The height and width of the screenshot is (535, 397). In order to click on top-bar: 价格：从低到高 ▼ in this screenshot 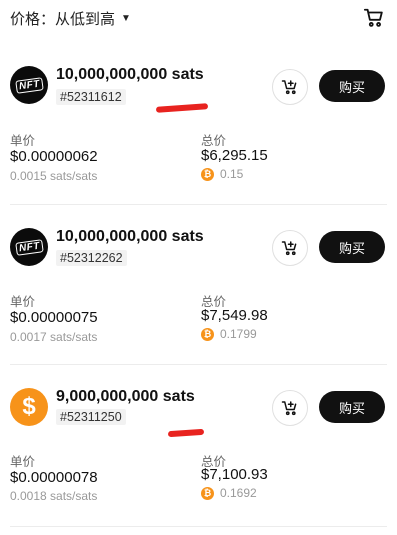, I will do `click(198, 19)`.